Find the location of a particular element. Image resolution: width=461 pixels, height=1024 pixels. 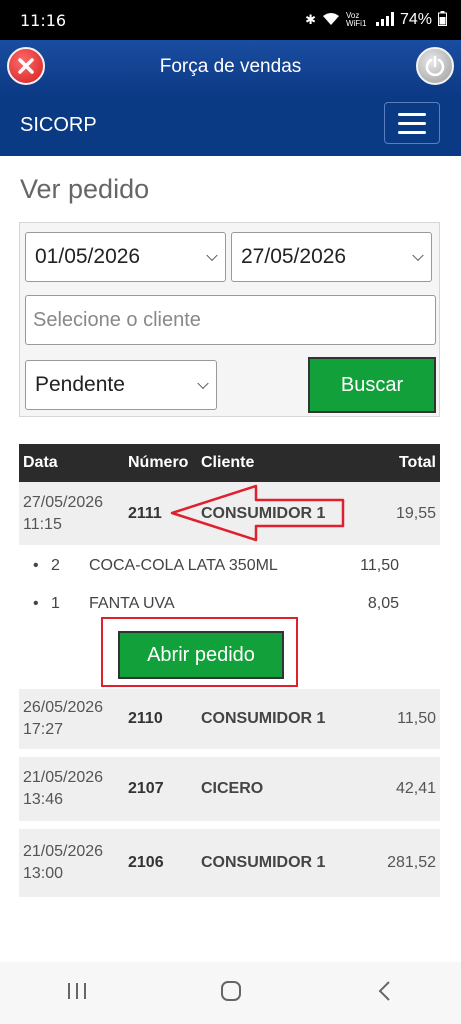

status-select: Pendente is located at coordinates (121, 385).